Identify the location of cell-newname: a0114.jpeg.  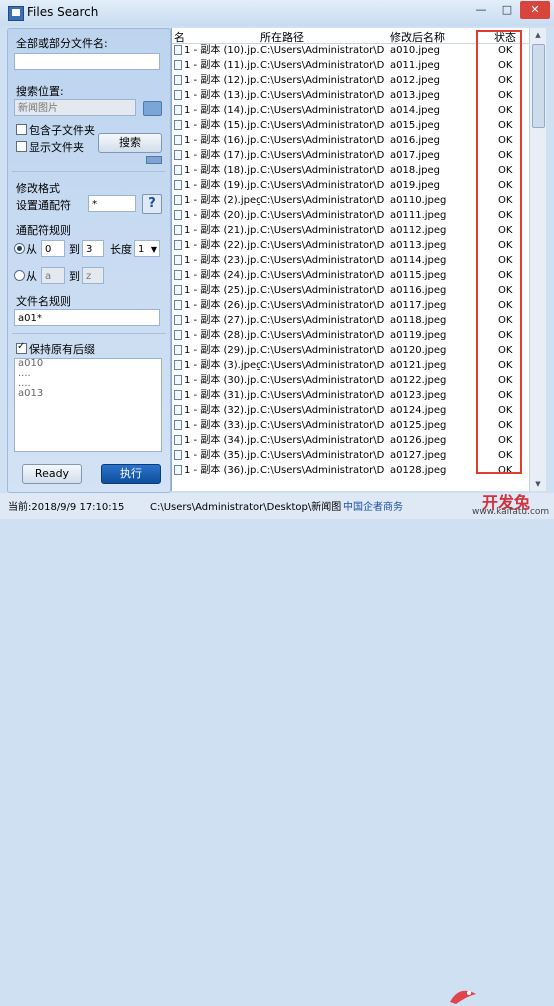
(418, 260).